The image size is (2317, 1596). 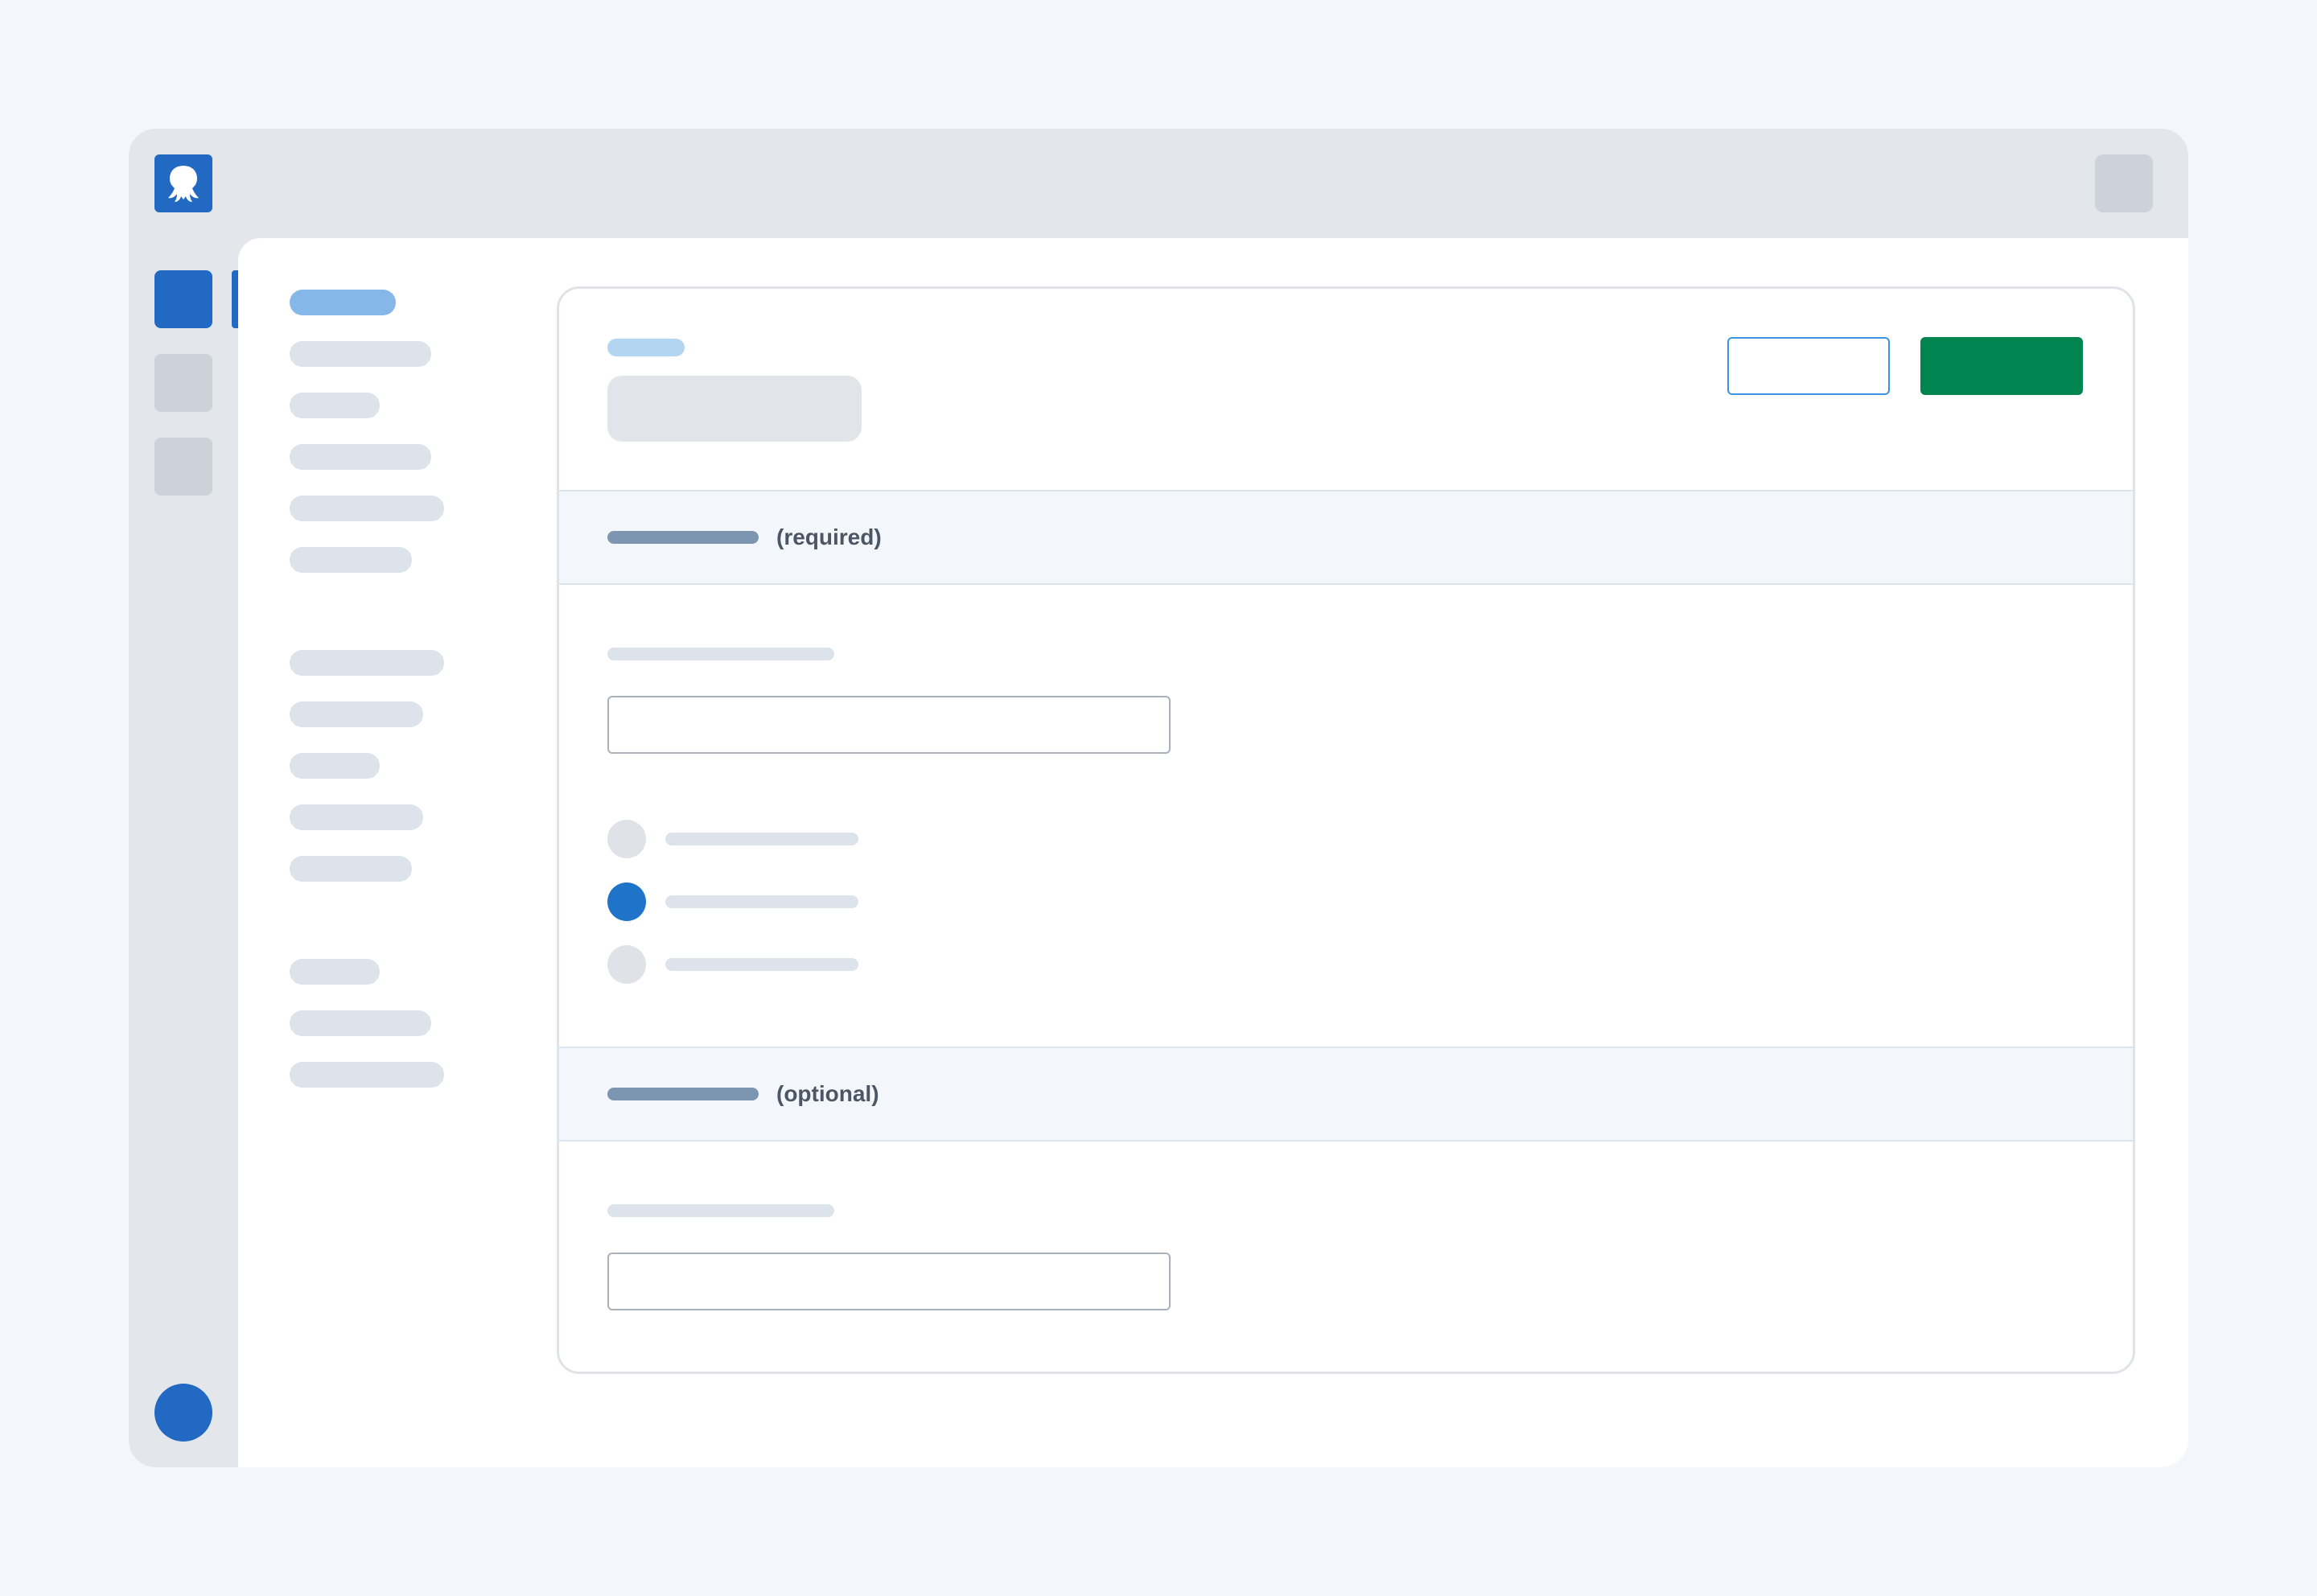 I want to click on nav-item-active, so click(x=343, y=302).